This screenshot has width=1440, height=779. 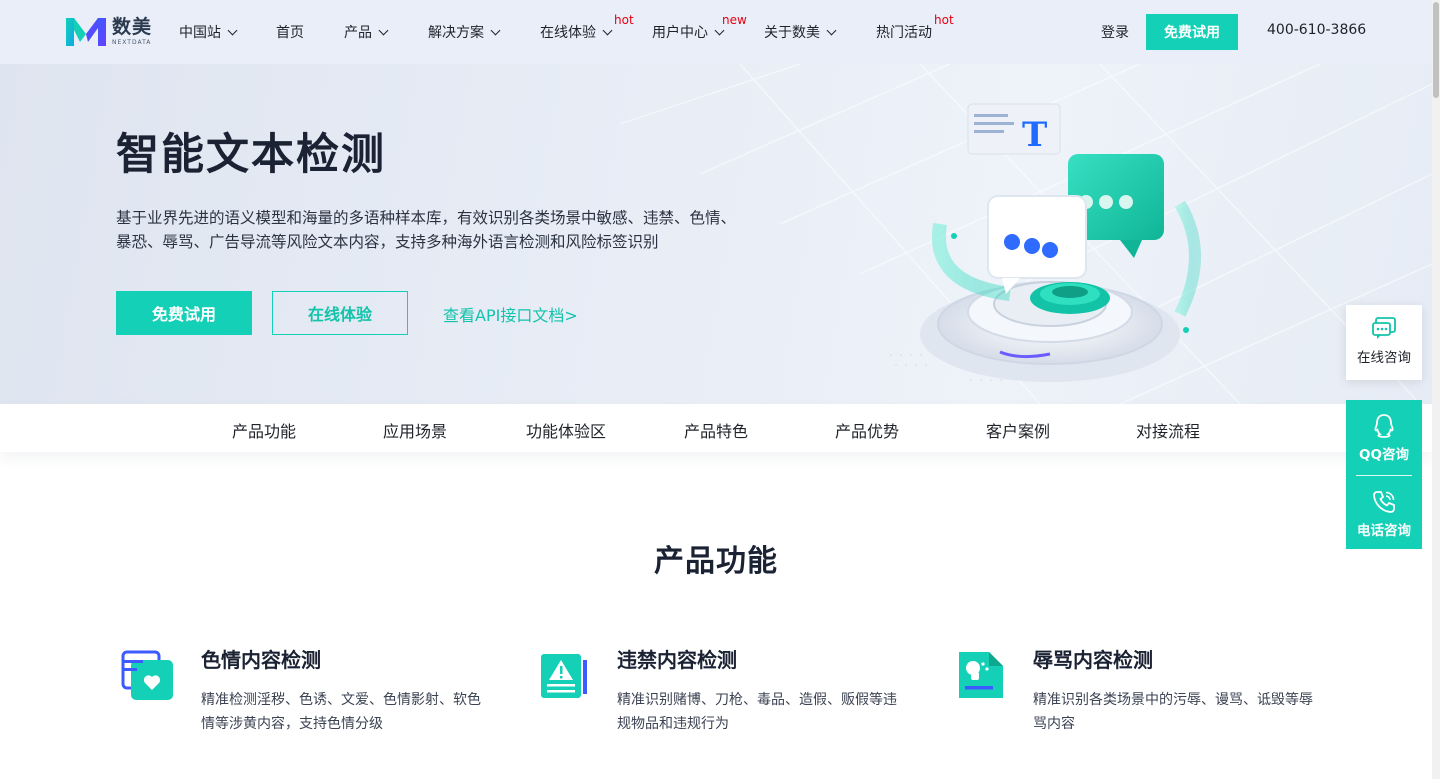 I want to click on nav-label: 在线体验, so click(x=568, y=33).